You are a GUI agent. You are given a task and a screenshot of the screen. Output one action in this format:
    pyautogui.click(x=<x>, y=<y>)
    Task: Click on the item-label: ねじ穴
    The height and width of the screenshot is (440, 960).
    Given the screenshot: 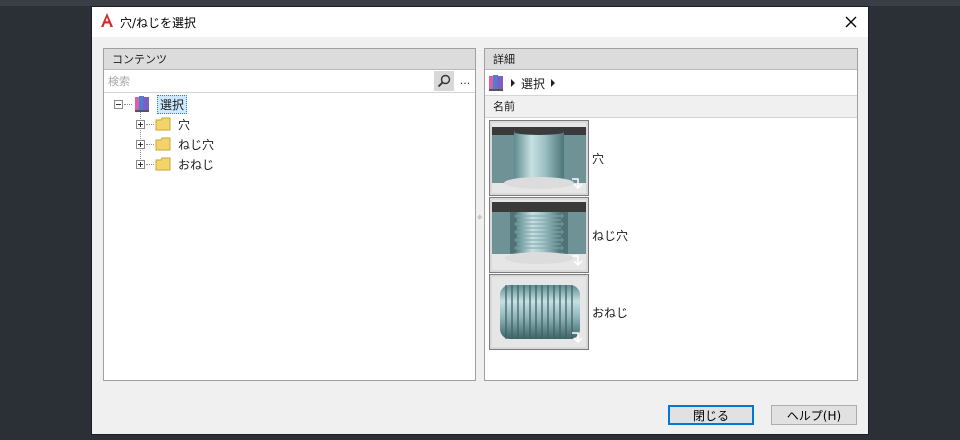 What is the action you would take?
    pyautogui.click(x=610, y=235)
    